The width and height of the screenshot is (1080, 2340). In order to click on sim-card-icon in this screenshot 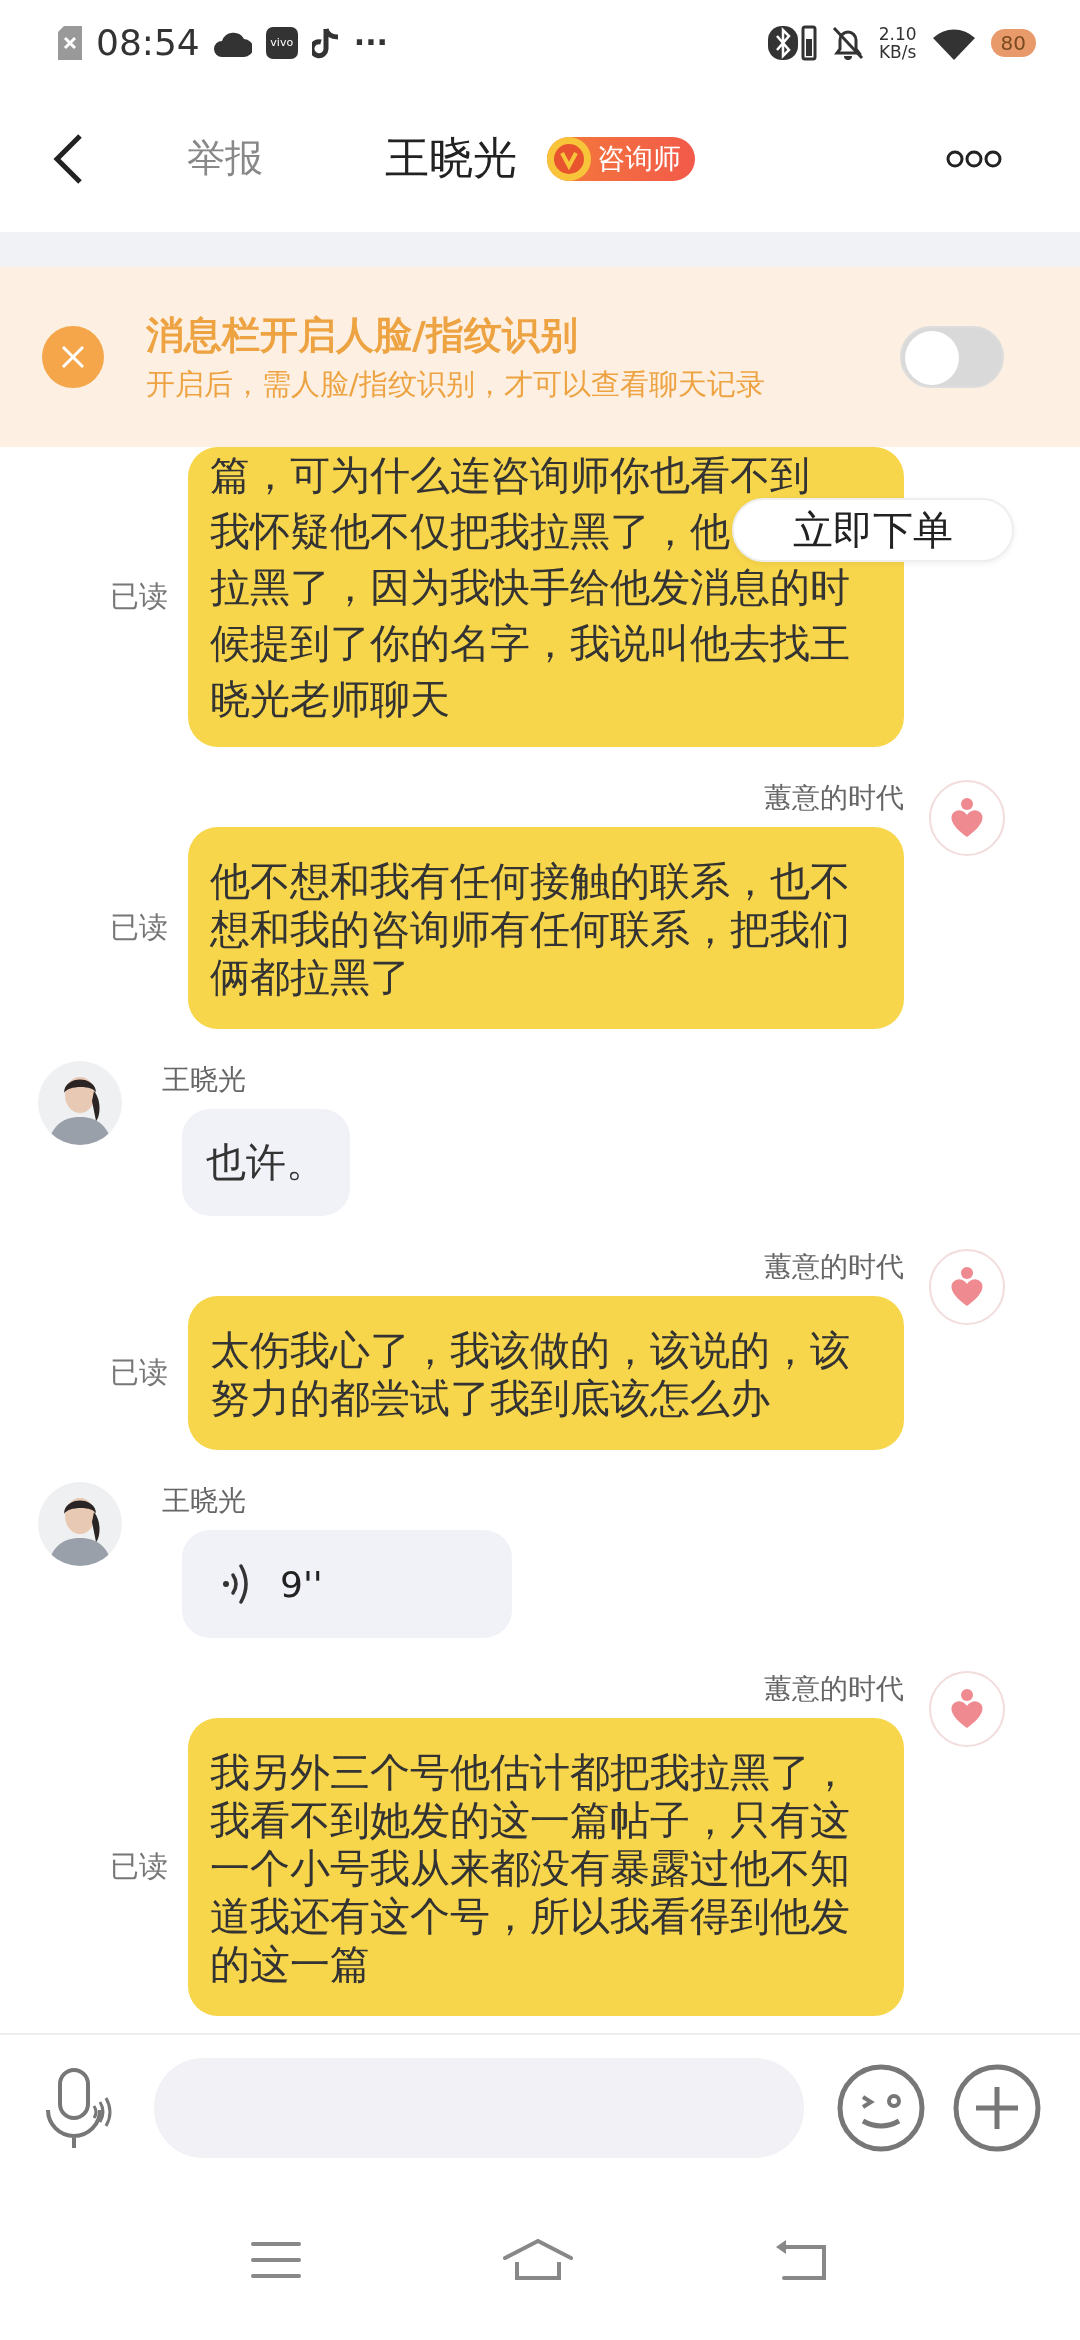, I will do `click(70, 42)`.